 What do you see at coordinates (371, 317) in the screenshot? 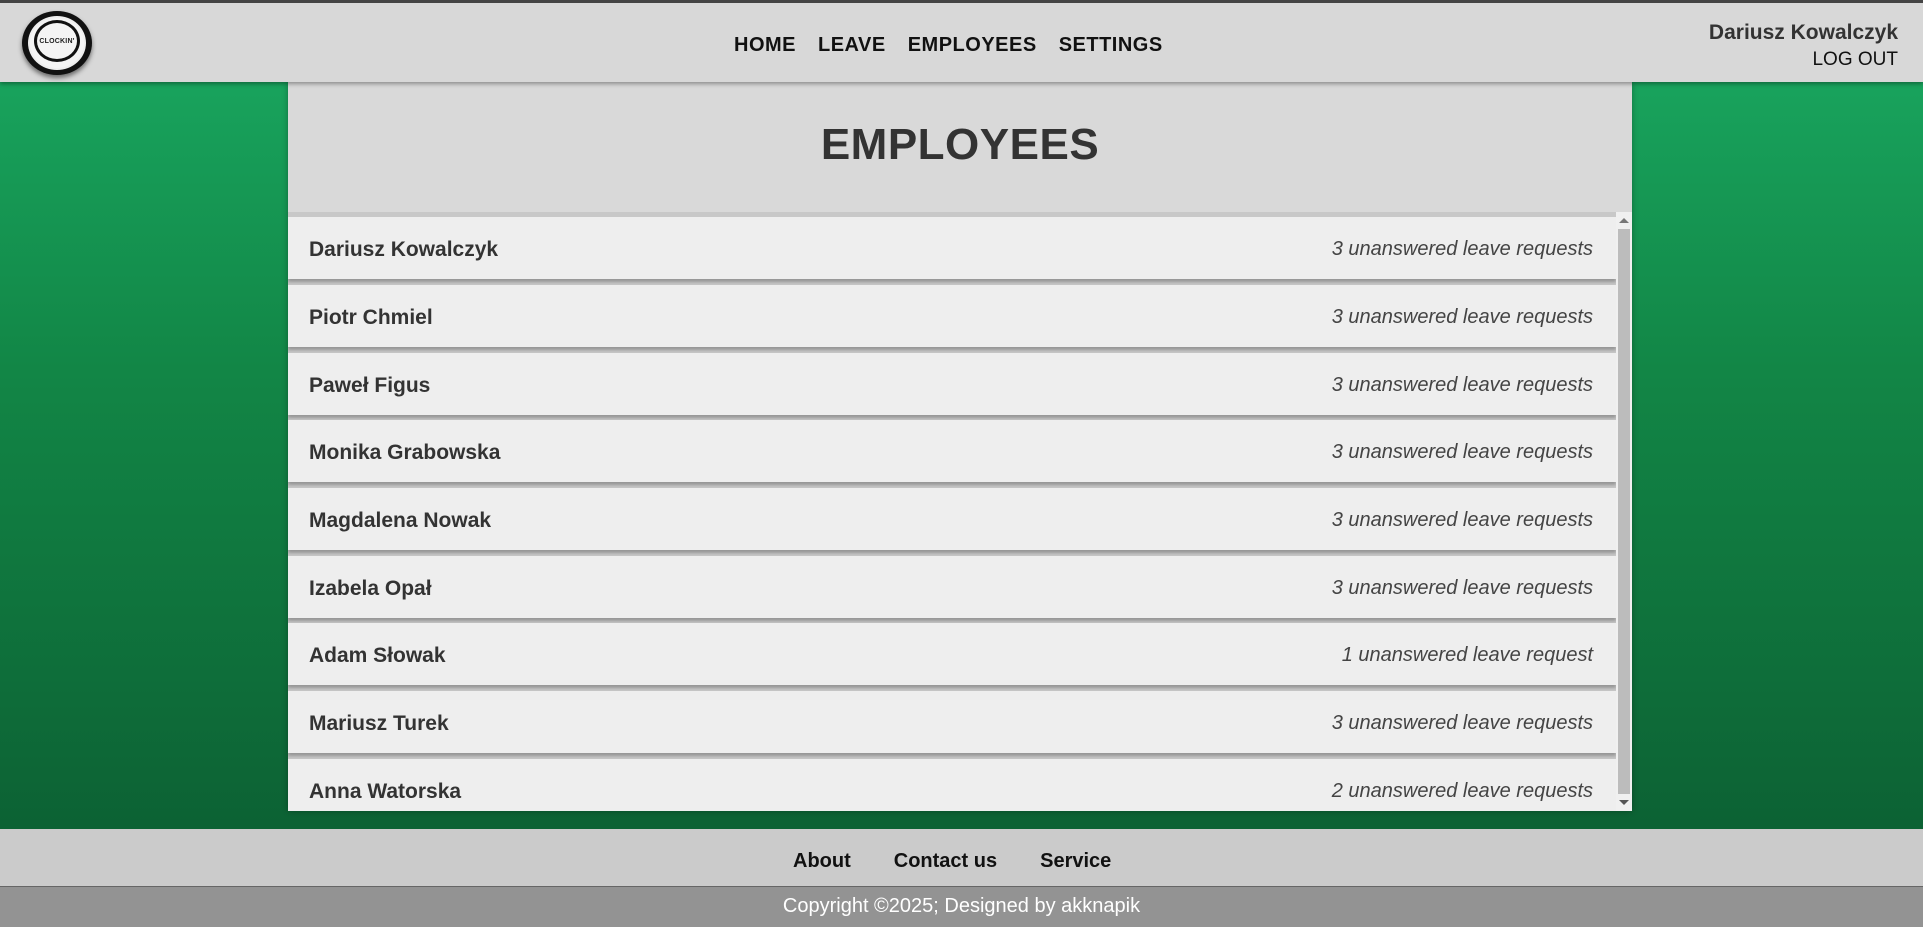
I see `employee-name: Piotr Chmiel` at bounding box center [371, 317].